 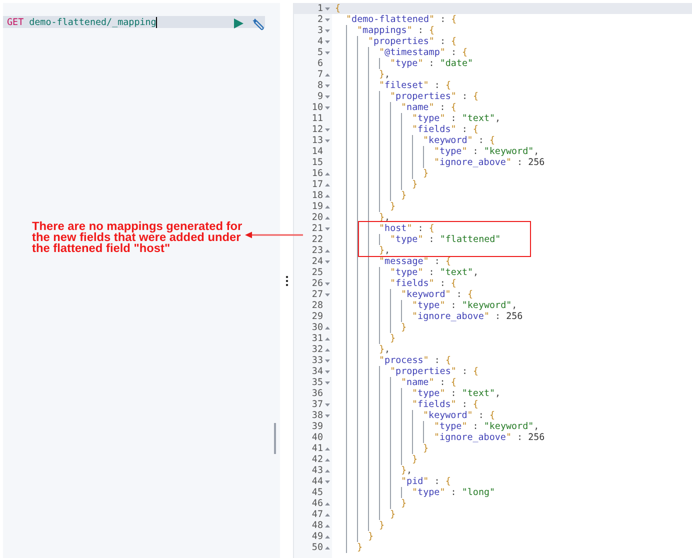 I want to click on play-icon, so click(x=238, y=23).